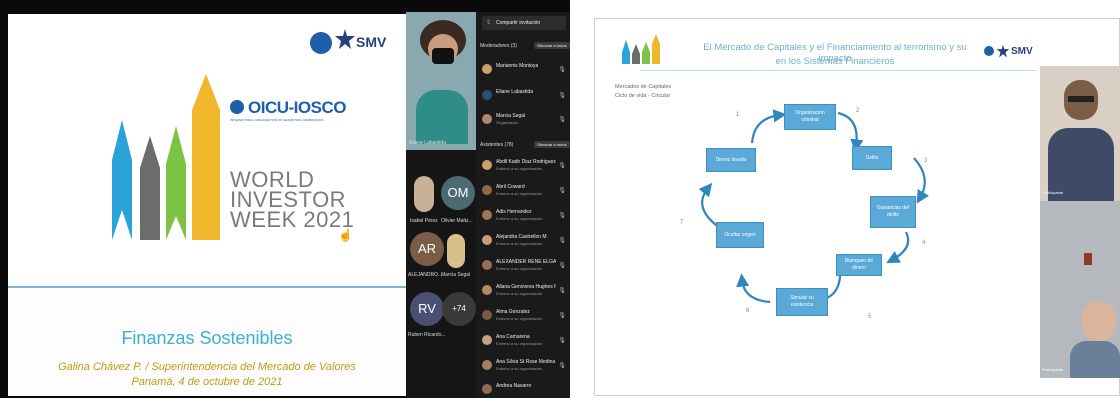 The image size is (1120, 400). What do you see at coordinates (740, 235) in the screenshot?
I see `cycle-node-6: Ocultar origen` at bounding box center [740, 235].